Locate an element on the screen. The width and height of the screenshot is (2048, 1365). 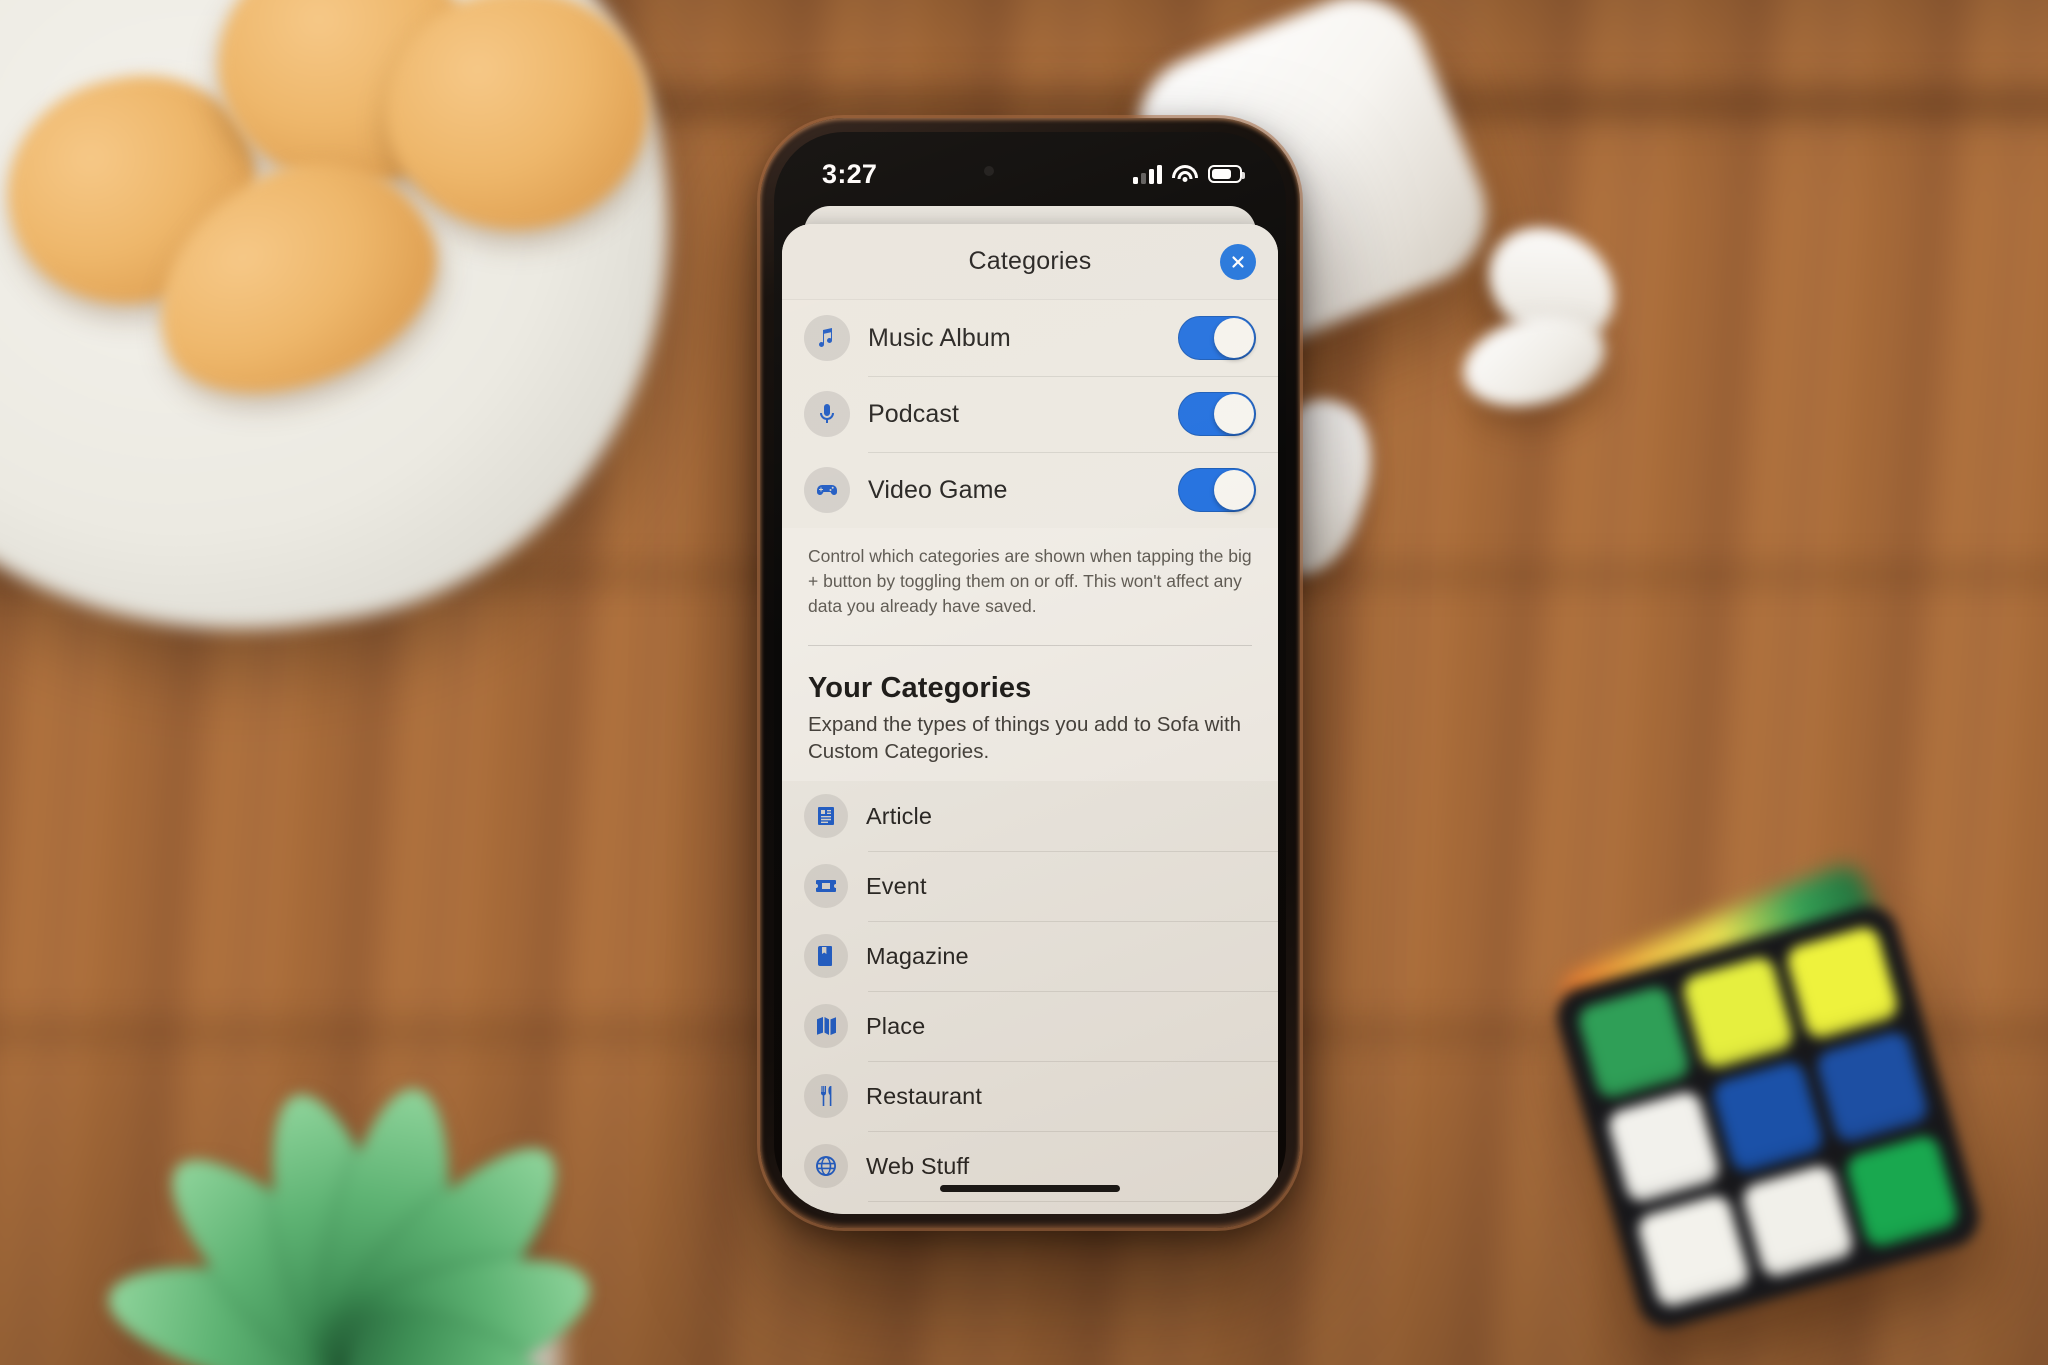
microphone-icon is located at coordinates (827, 414).